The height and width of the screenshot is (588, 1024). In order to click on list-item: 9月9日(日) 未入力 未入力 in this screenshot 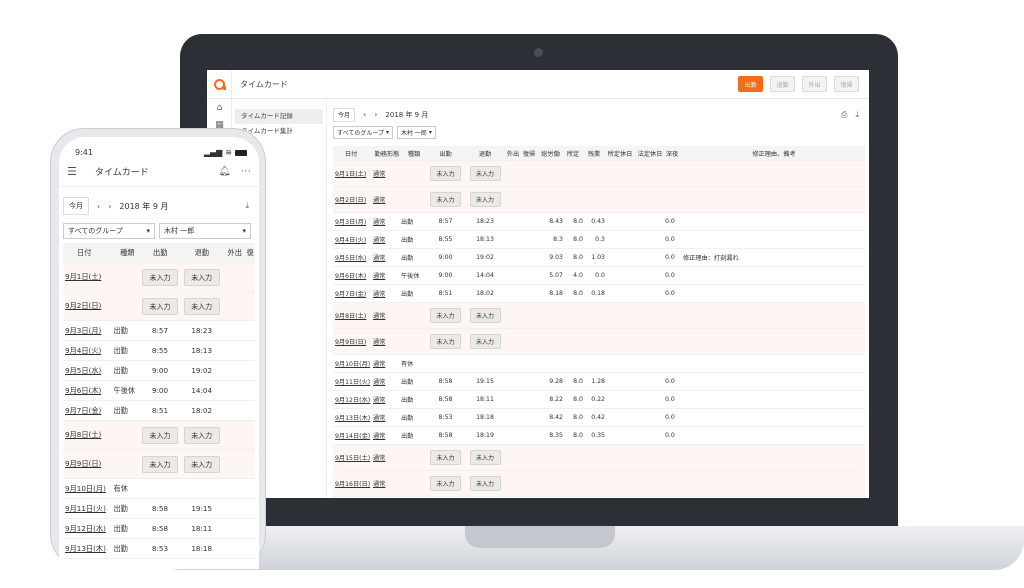, I will do `click(159, 464)`.